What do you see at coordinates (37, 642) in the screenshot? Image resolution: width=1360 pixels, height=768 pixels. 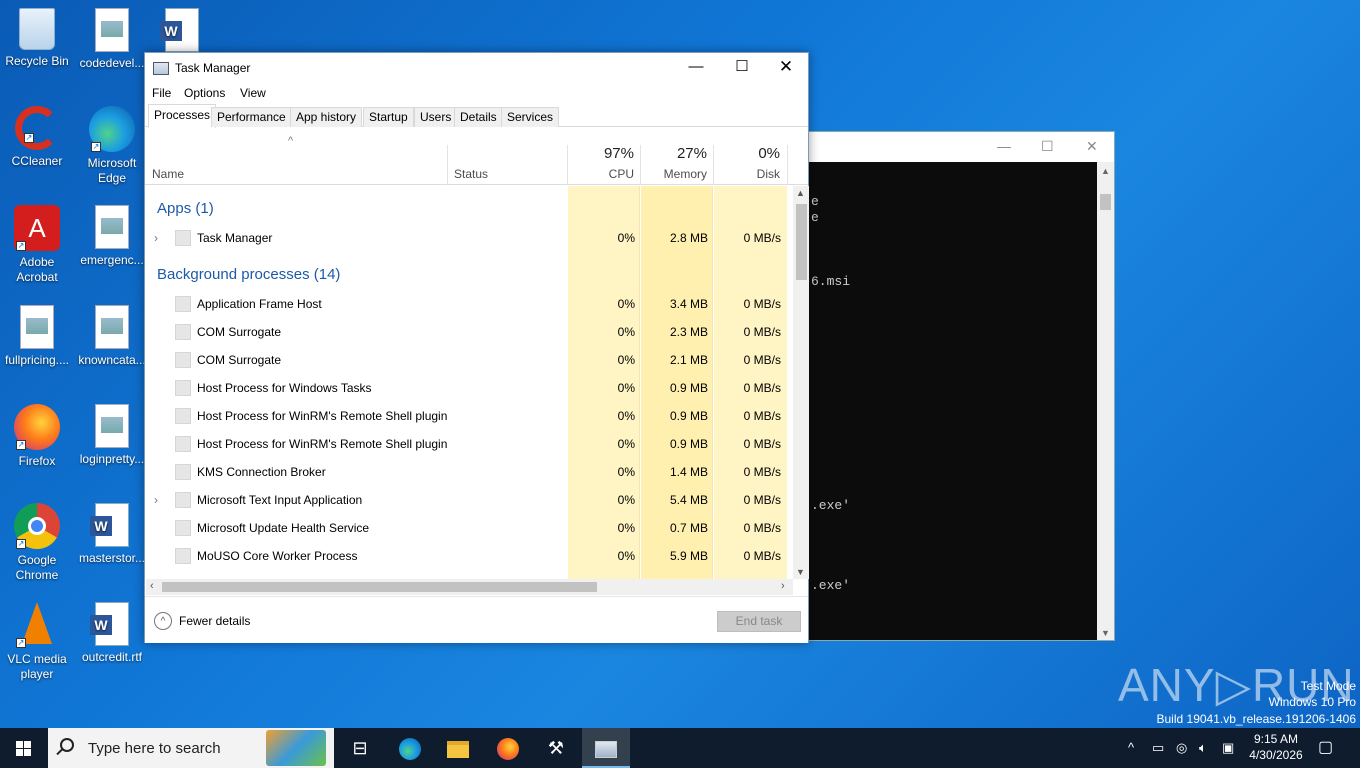 I see `desktop-icon-vlc: ↗ VLC media player` at bounding box center [37, 642].